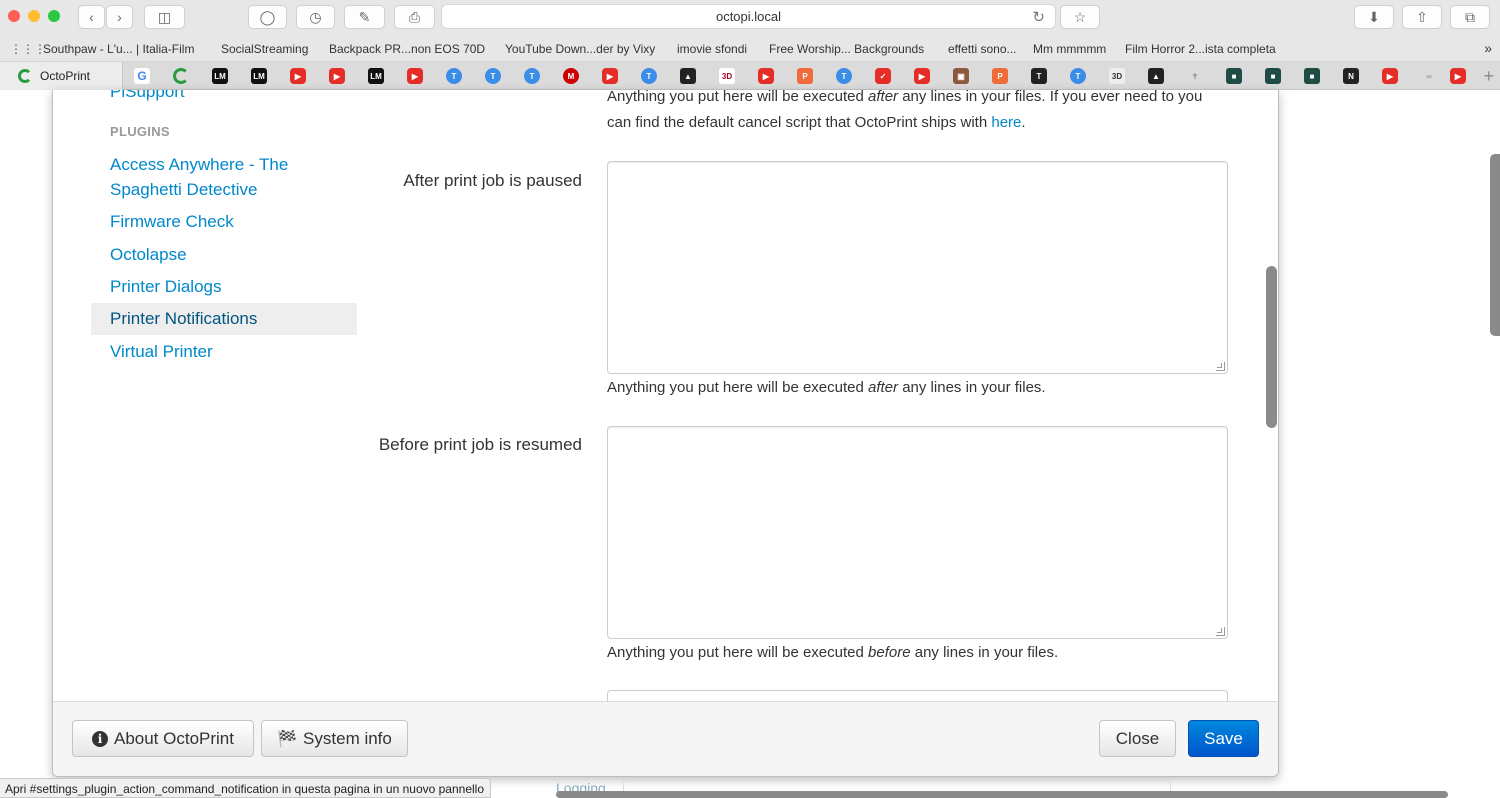 The width and height of the screenshot is (1500, 798). I want to click on close-window-button, so click(14, 16).